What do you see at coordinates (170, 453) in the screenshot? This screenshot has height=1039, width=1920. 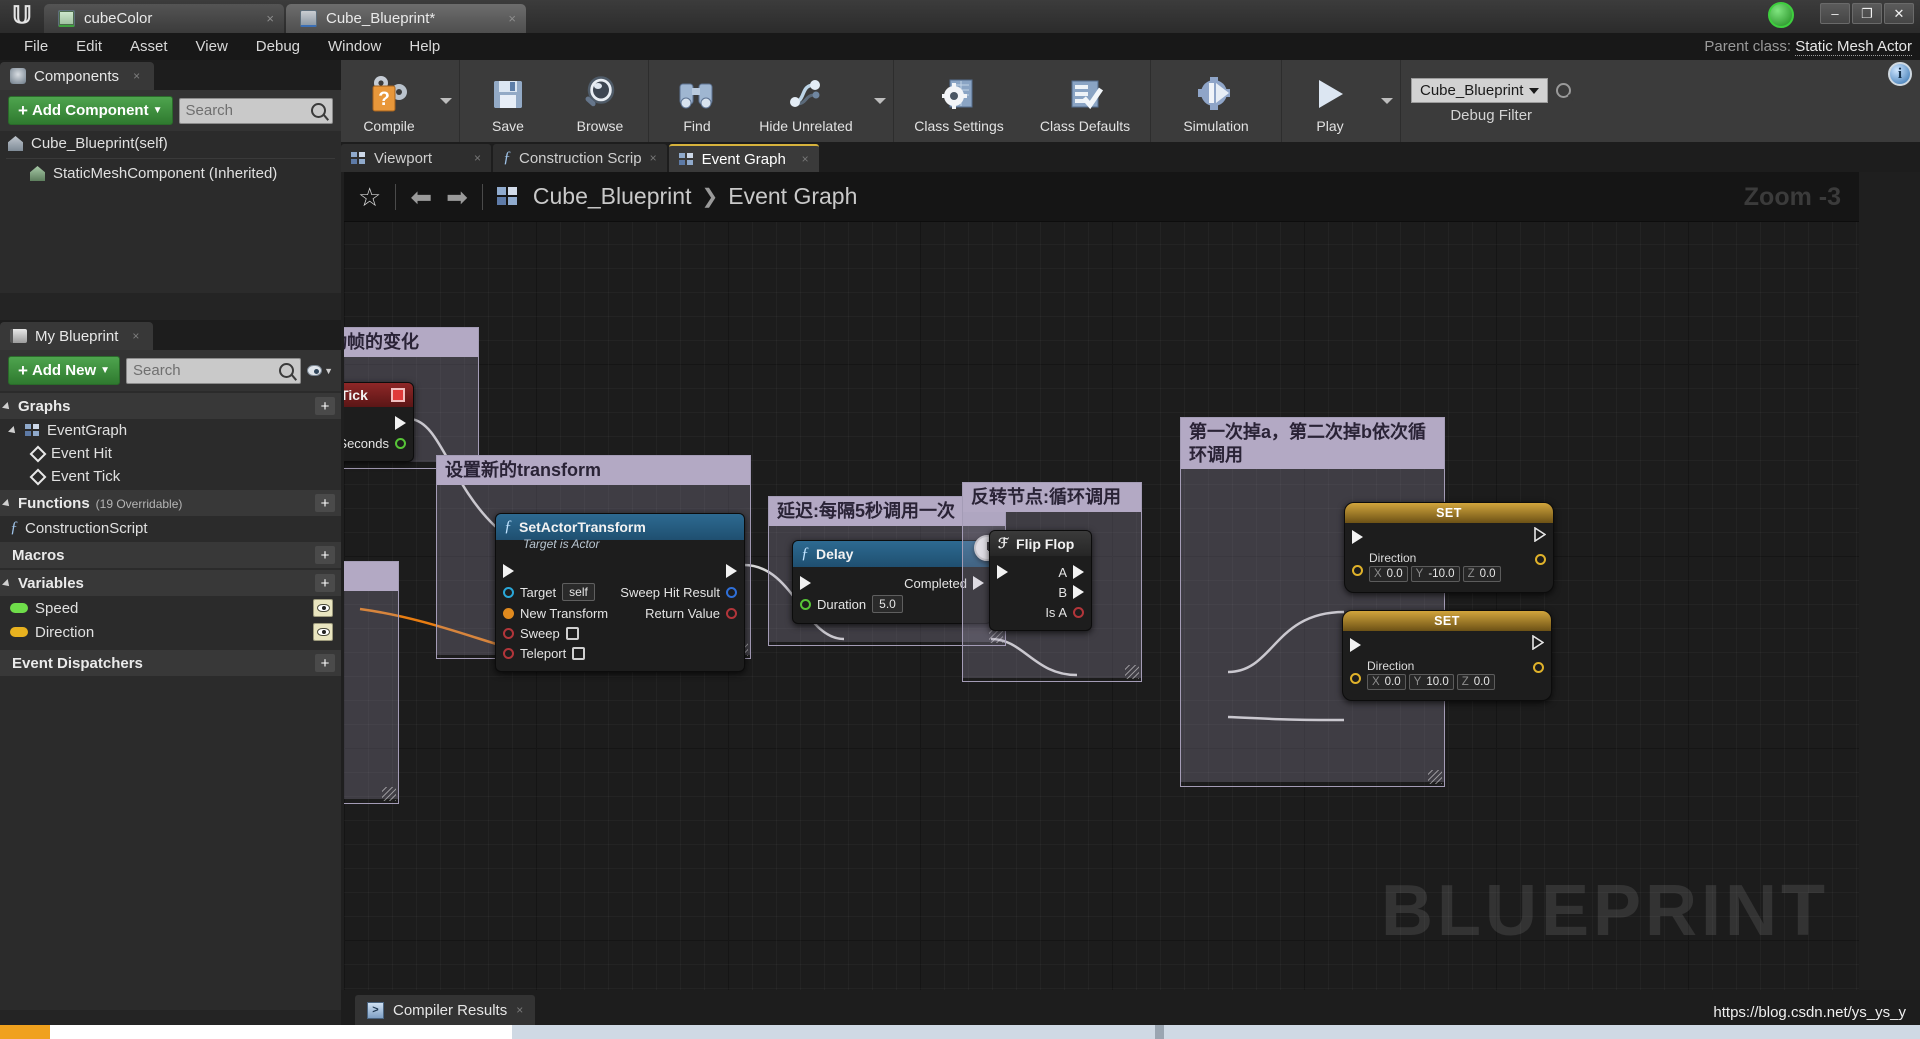 I see `graph-item-event-hit: Event Hit` at bounding box center [170, 453].